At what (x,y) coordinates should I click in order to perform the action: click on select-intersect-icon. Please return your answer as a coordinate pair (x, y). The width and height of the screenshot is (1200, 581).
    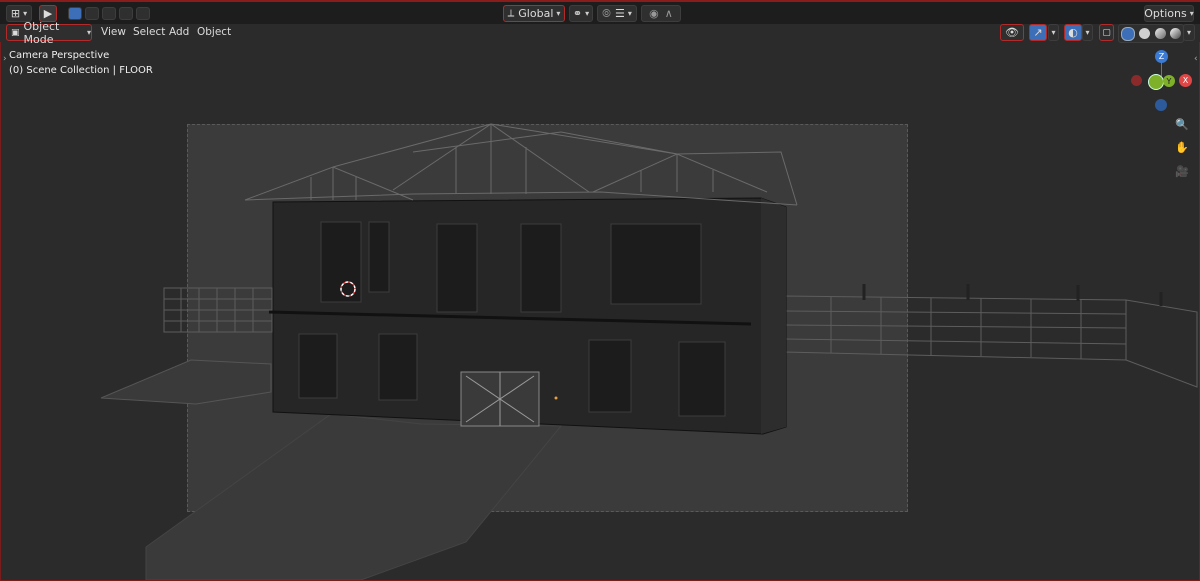
    Looking at the image, I should click on (143, 13).